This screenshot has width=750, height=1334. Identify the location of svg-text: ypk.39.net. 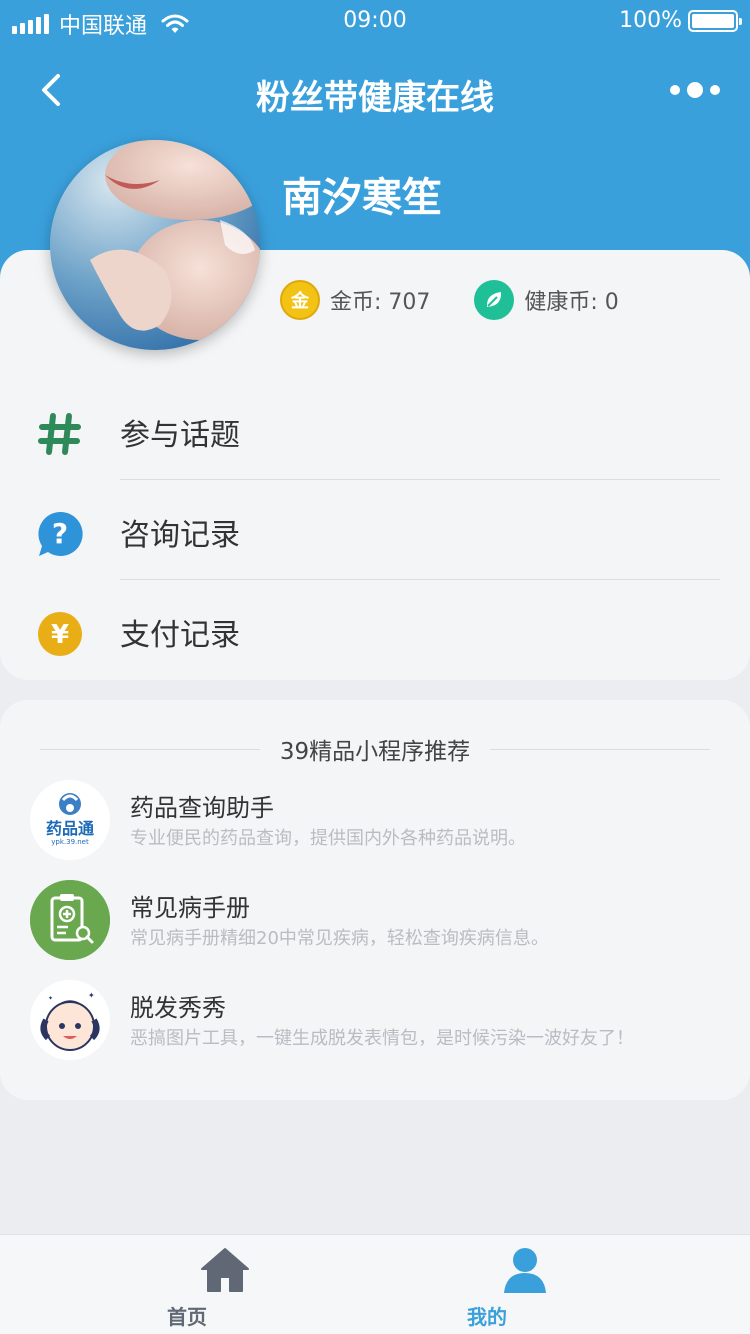
(70, 842).